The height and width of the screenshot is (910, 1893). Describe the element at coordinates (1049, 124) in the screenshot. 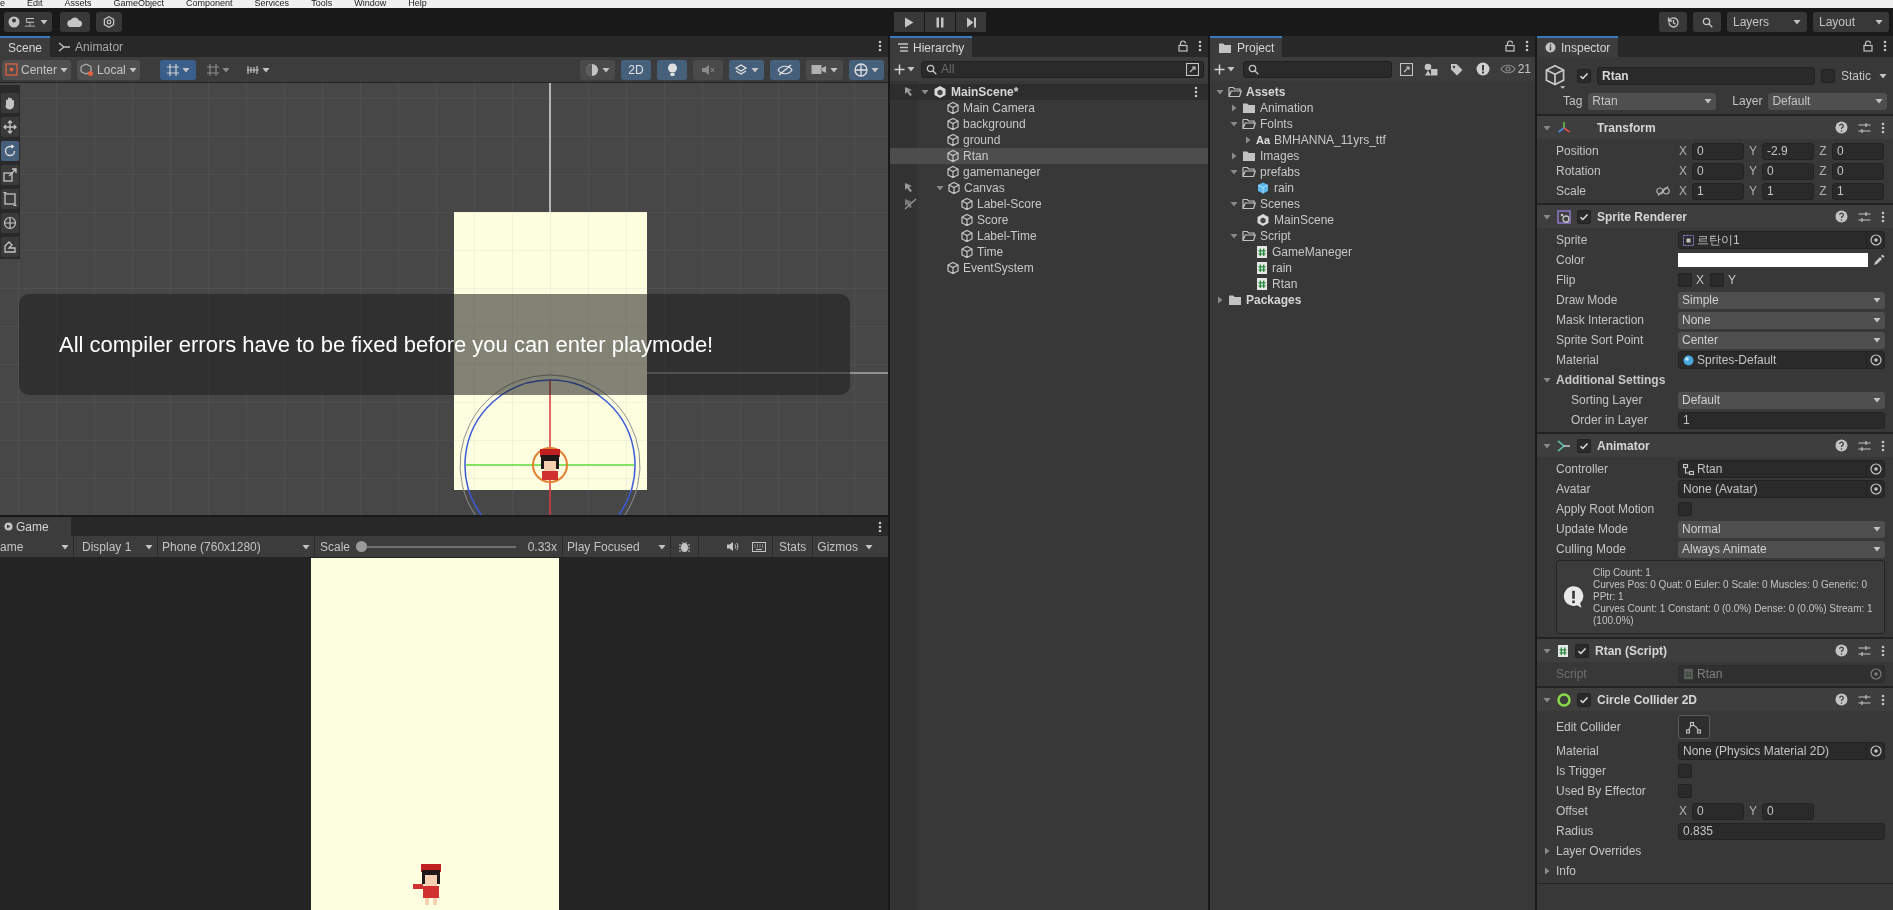

I see `hierarchy-item: background` at that location.